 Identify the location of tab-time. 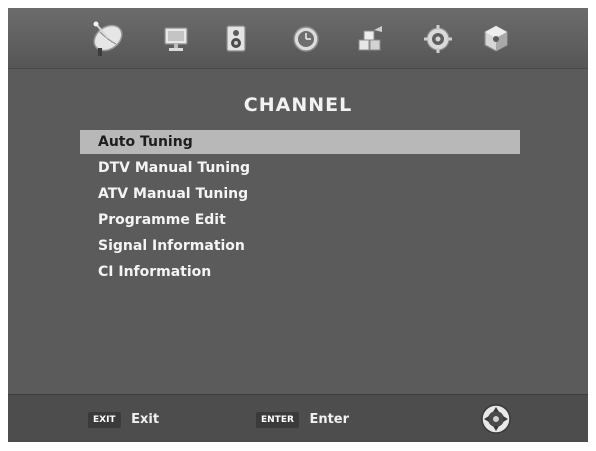
(306, 38).